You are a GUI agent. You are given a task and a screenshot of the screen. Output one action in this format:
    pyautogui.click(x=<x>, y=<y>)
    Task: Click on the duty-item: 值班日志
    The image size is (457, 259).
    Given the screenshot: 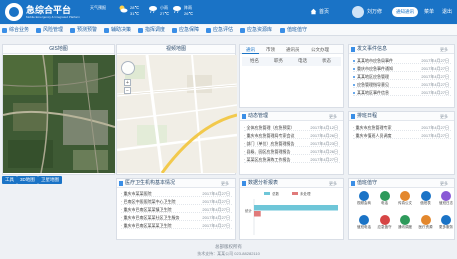 What is the action you would take?
    pyautogui.click(x=446, y=200)
    